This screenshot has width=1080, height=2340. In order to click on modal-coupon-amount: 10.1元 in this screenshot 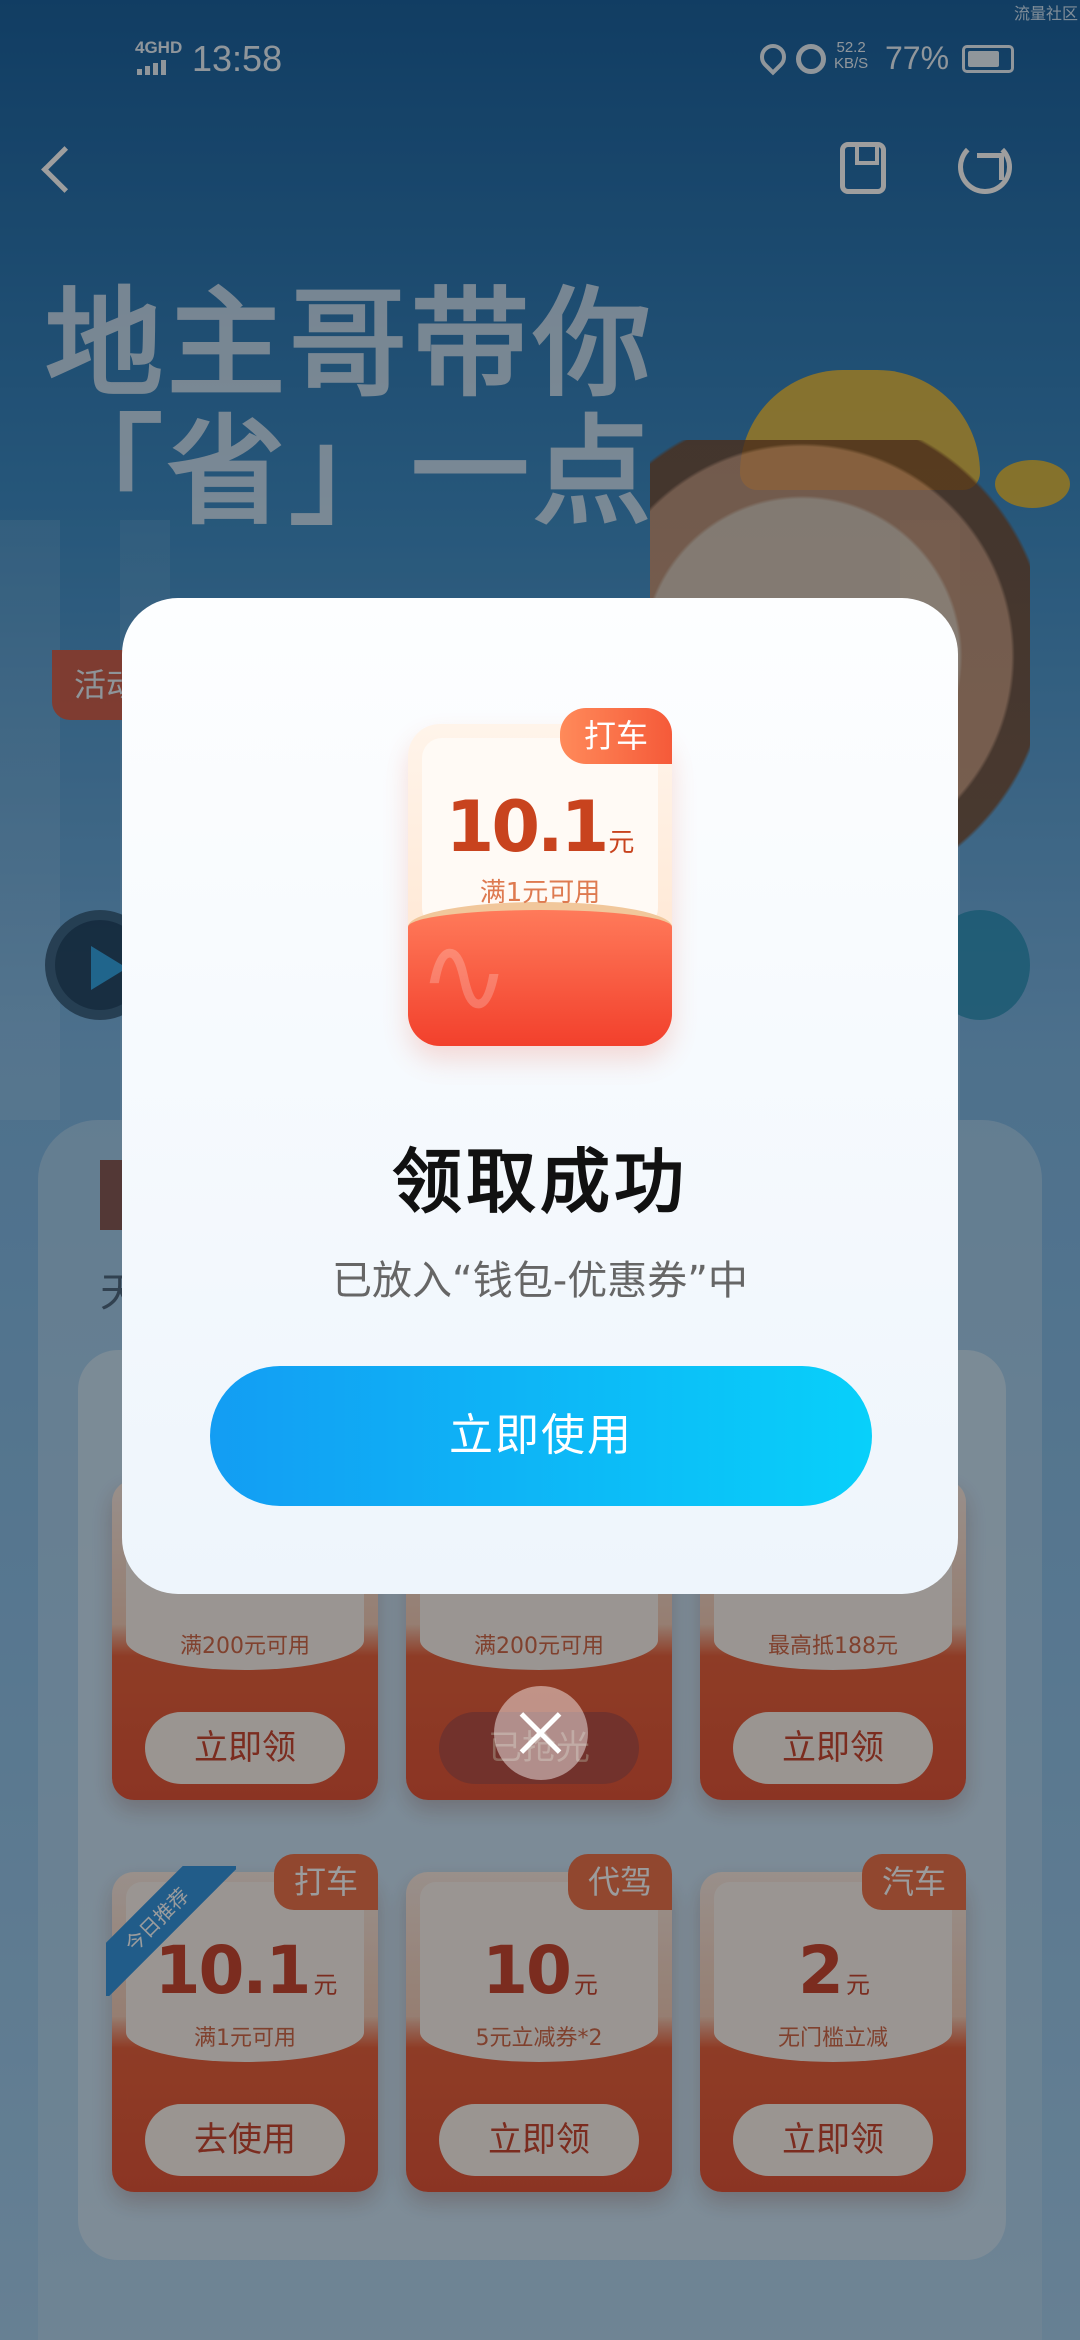, I will do `click(540, 827)`.